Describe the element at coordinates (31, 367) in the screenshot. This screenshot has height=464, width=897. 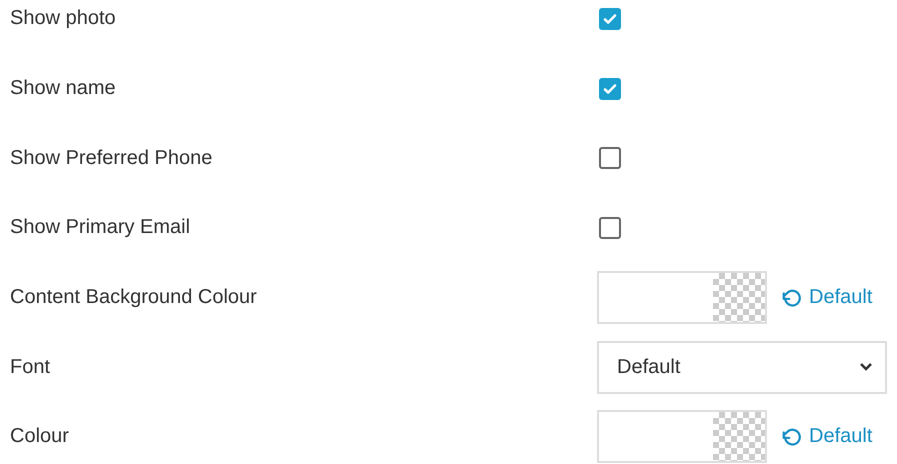
I see `setting-label: Font` at that location.